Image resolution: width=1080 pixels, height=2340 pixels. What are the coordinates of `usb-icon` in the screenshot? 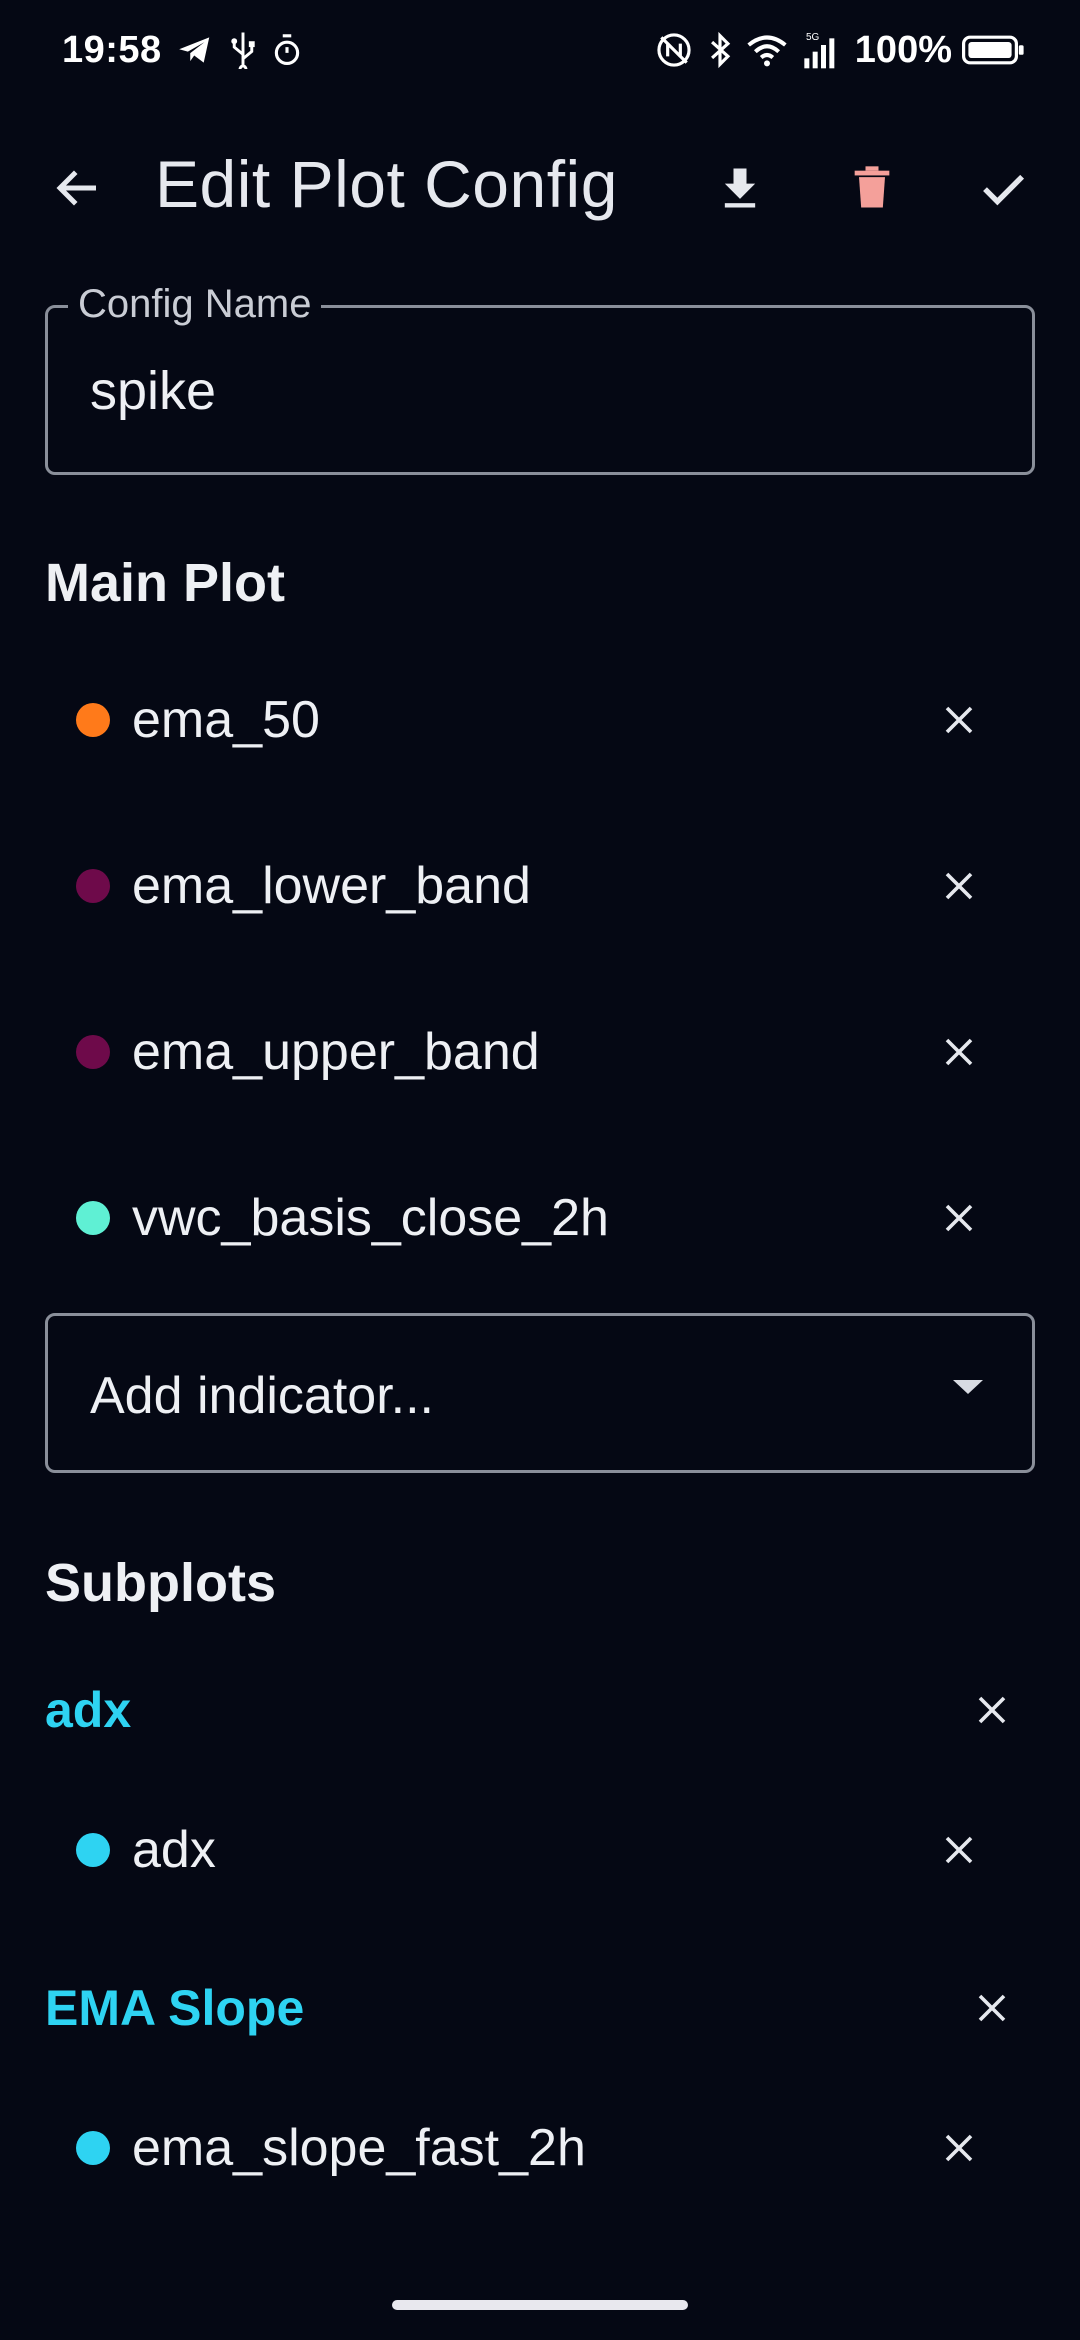 It's located at (243, 50).